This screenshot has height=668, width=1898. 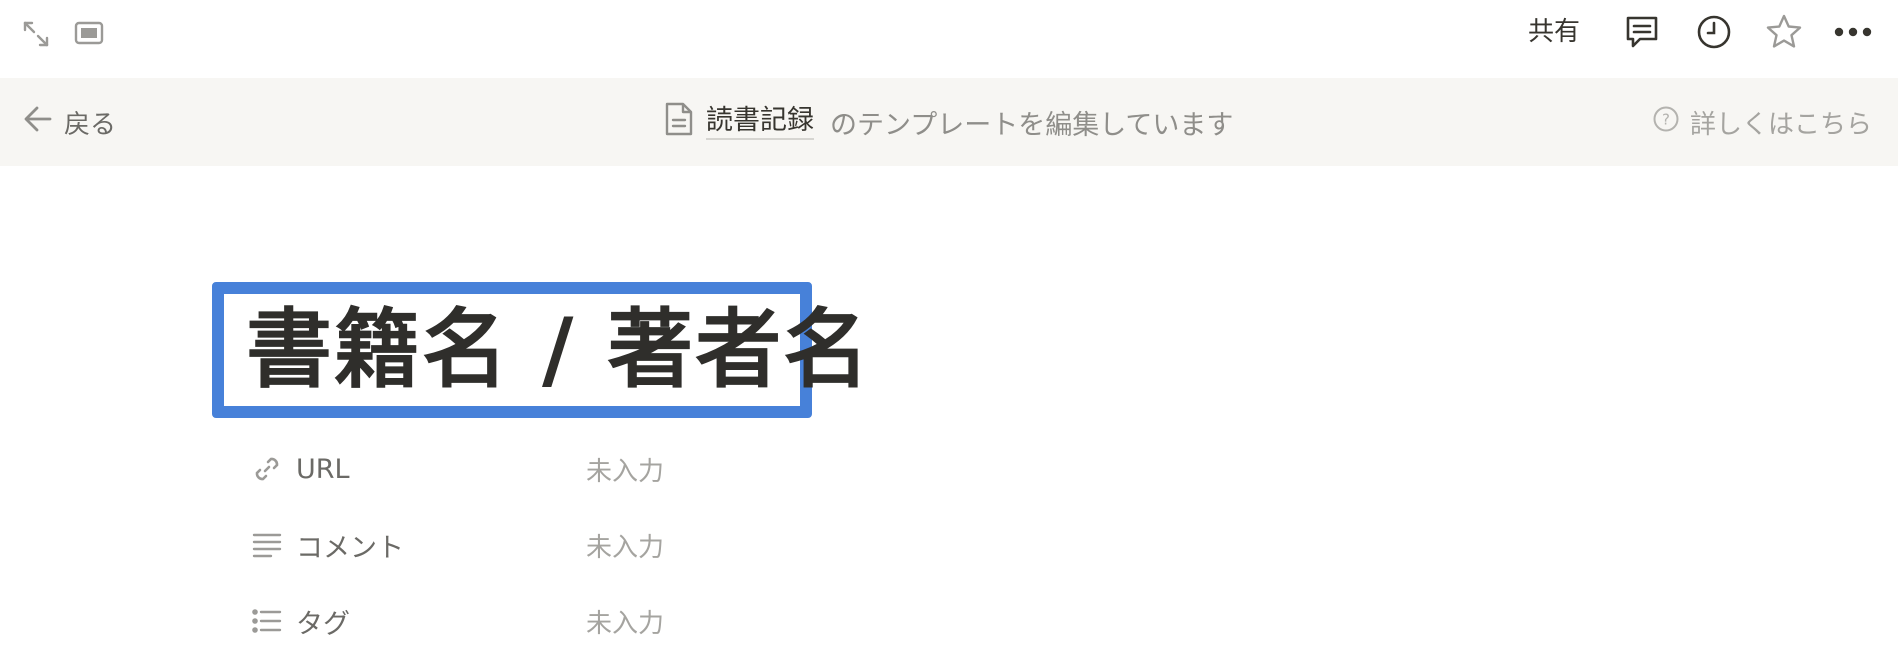 I want to click on help-icon: ?, so click(x=1666, y=122).